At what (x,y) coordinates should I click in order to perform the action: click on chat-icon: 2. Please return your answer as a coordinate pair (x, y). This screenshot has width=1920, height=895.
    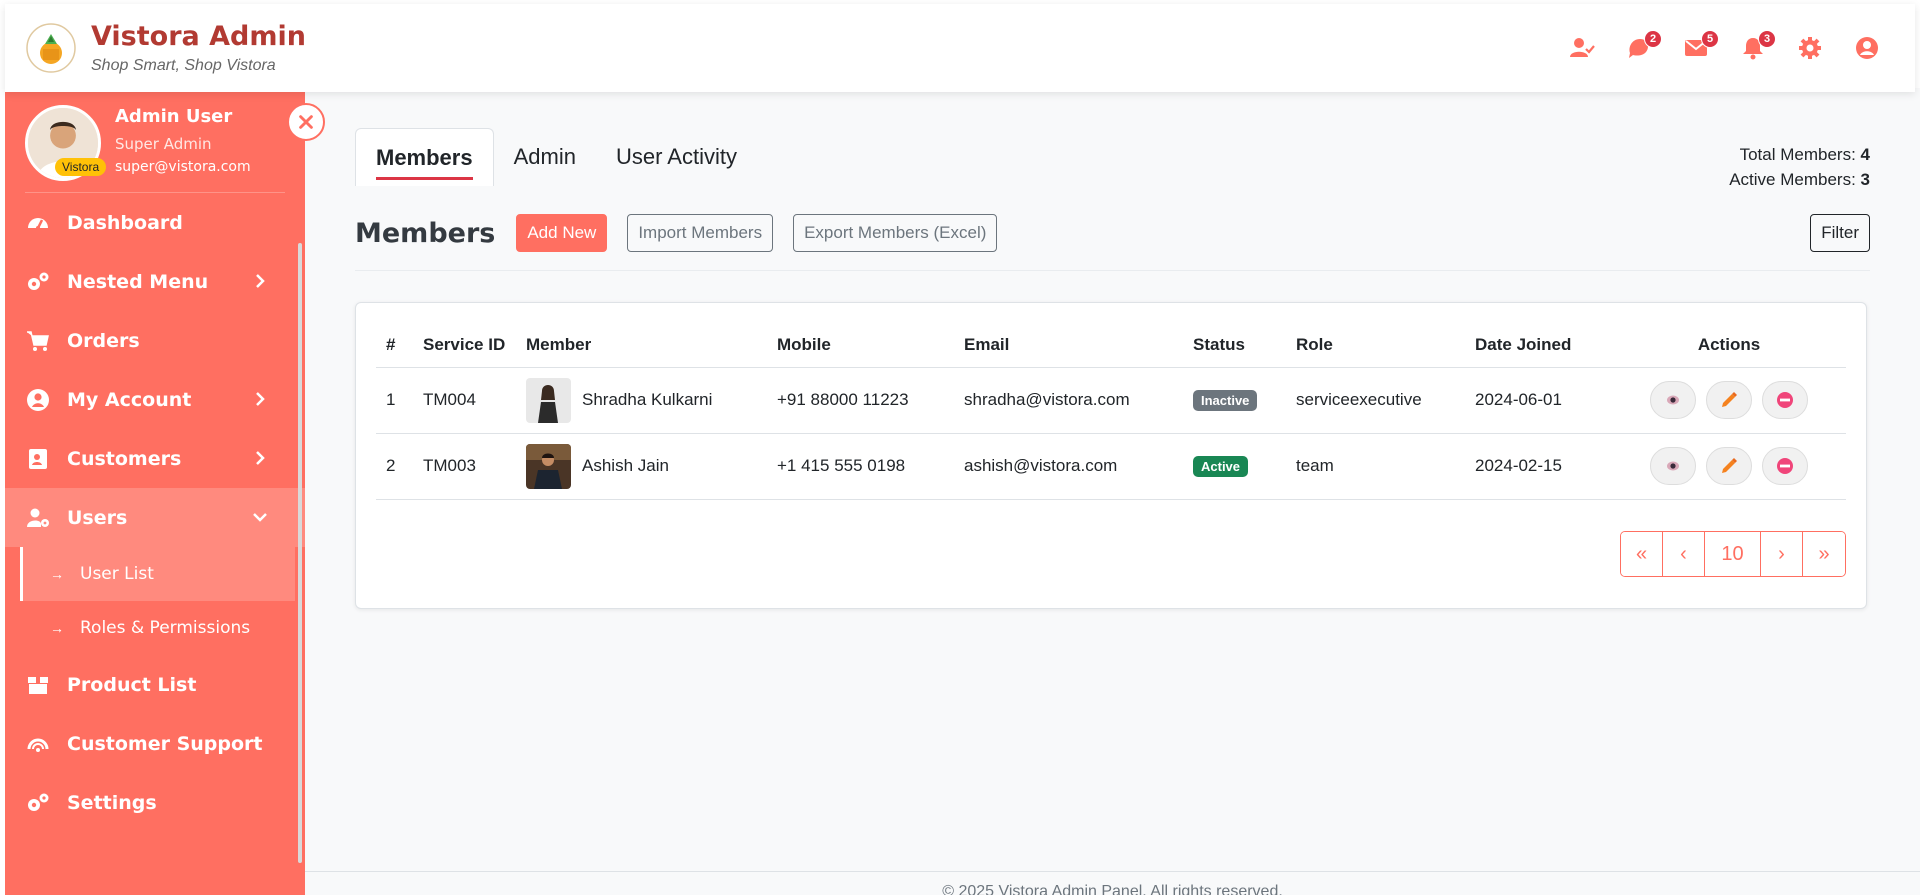
    Looking at the image, I should click on (1638, 48).